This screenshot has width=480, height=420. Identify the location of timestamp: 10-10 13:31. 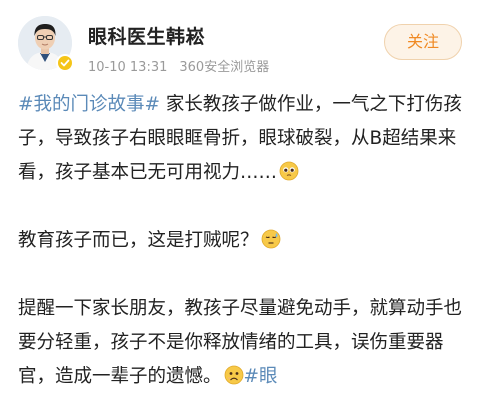
(128, 67).